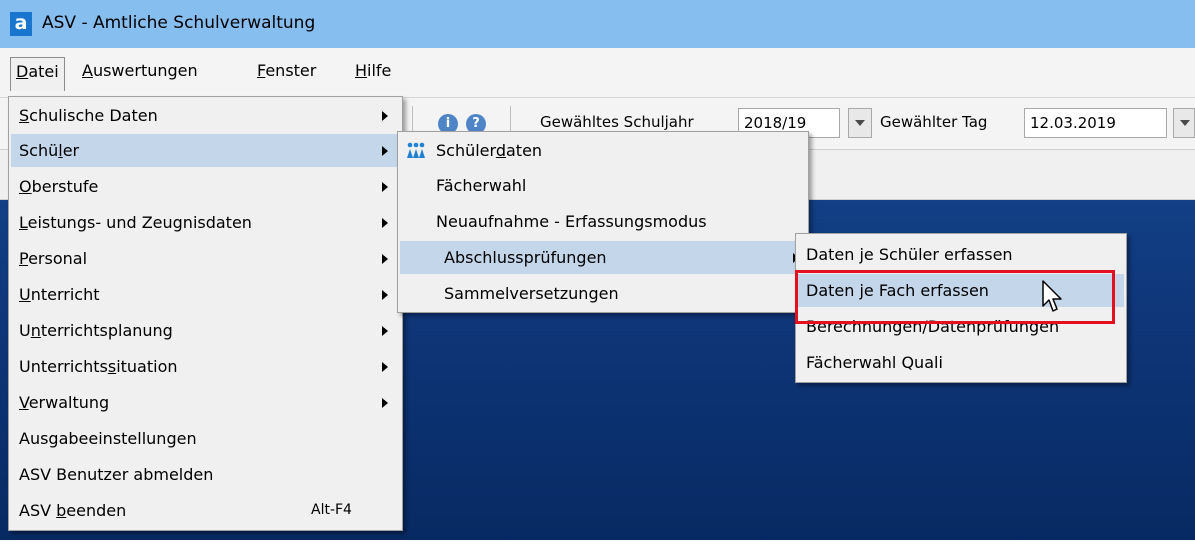  What do you see at coordinates (597, 24) in the screenshot?
I see `title-bar: a ASV - Amtliche Schulverwaltung` at bounding box center [597, 24].